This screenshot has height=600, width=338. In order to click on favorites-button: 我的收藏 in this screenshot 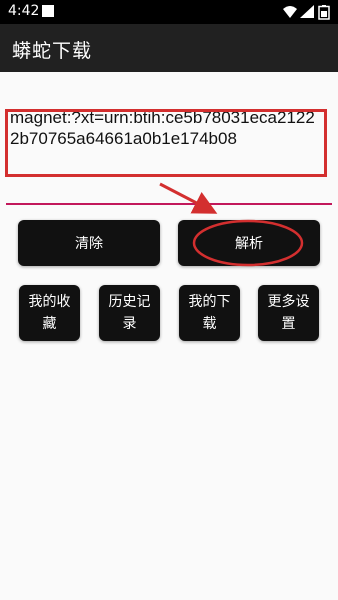, I will do `click(49, 313)`.